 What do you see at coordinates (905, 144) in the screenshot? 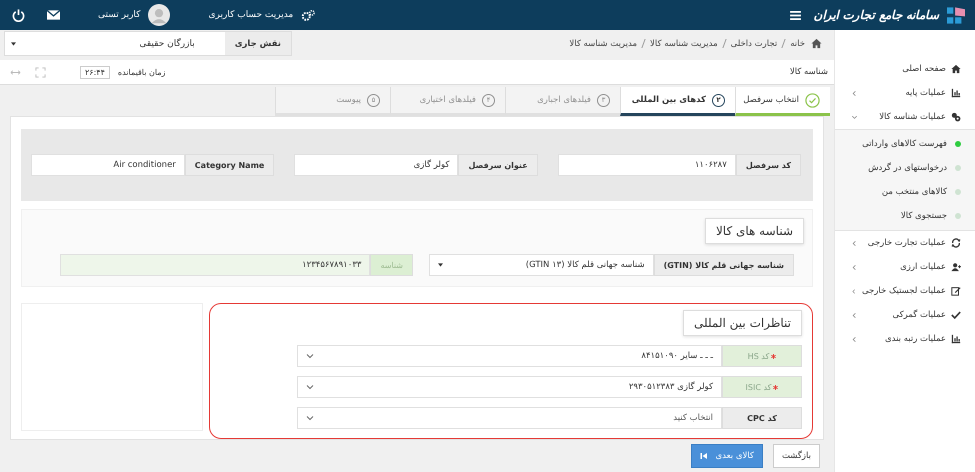
I see `submenu-item: فهرست کالاهای وارداتی` at bounding box center [905, 144].